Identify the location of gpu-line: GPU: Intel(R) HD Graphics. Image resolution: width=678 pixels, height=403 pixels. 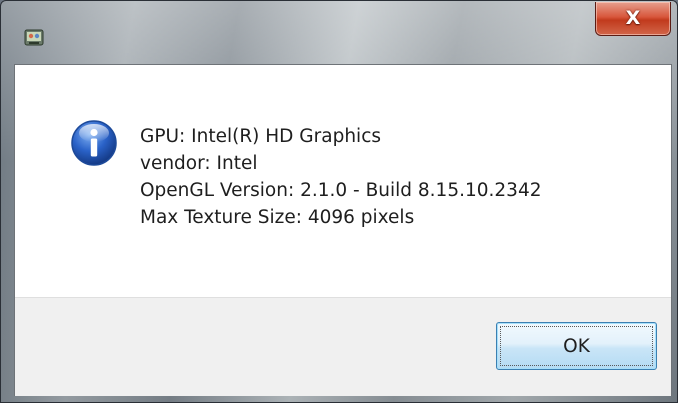
(261, 136).